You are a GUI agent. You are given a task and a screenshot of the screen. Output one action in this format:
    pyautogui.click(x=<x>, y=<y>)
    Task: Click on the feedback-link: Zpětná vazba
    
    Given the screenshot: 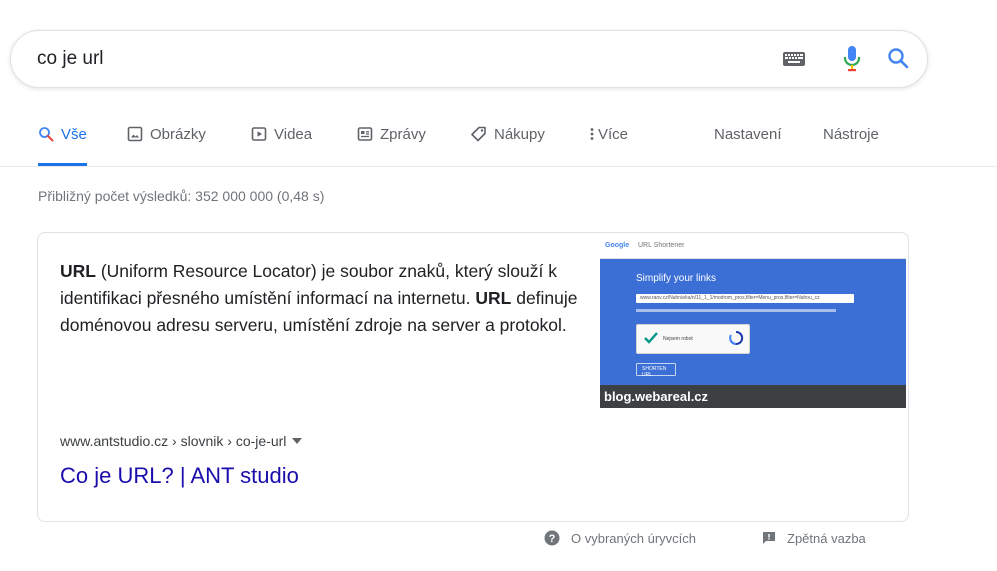 What is the action you would take?
    pyautogui.click(x=814, y=538)
    